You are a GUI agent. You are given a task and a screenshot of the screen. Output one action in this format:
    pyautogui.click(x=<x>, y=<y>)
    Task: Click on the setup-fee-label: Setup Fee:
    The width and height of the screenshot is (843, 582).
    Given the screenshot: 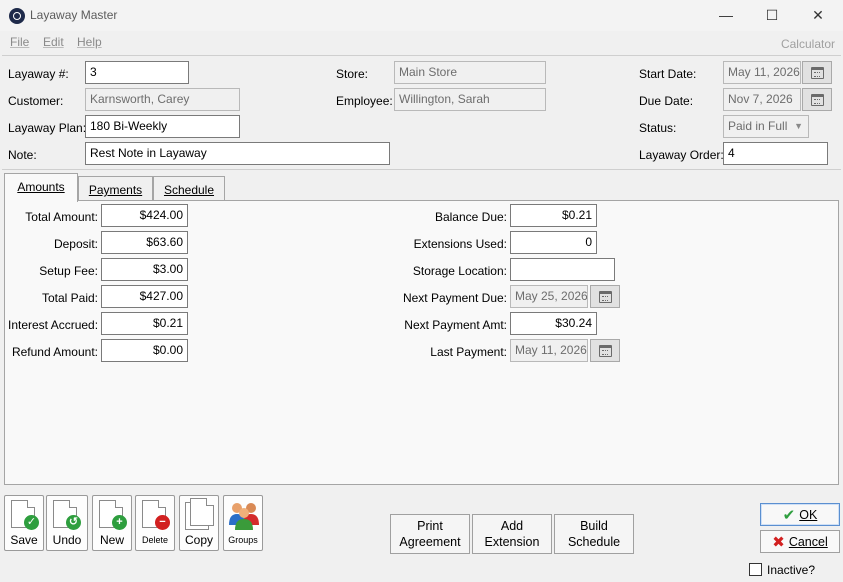 What is the action you would take?
    pyautogui.click(x=68, y=271)
    